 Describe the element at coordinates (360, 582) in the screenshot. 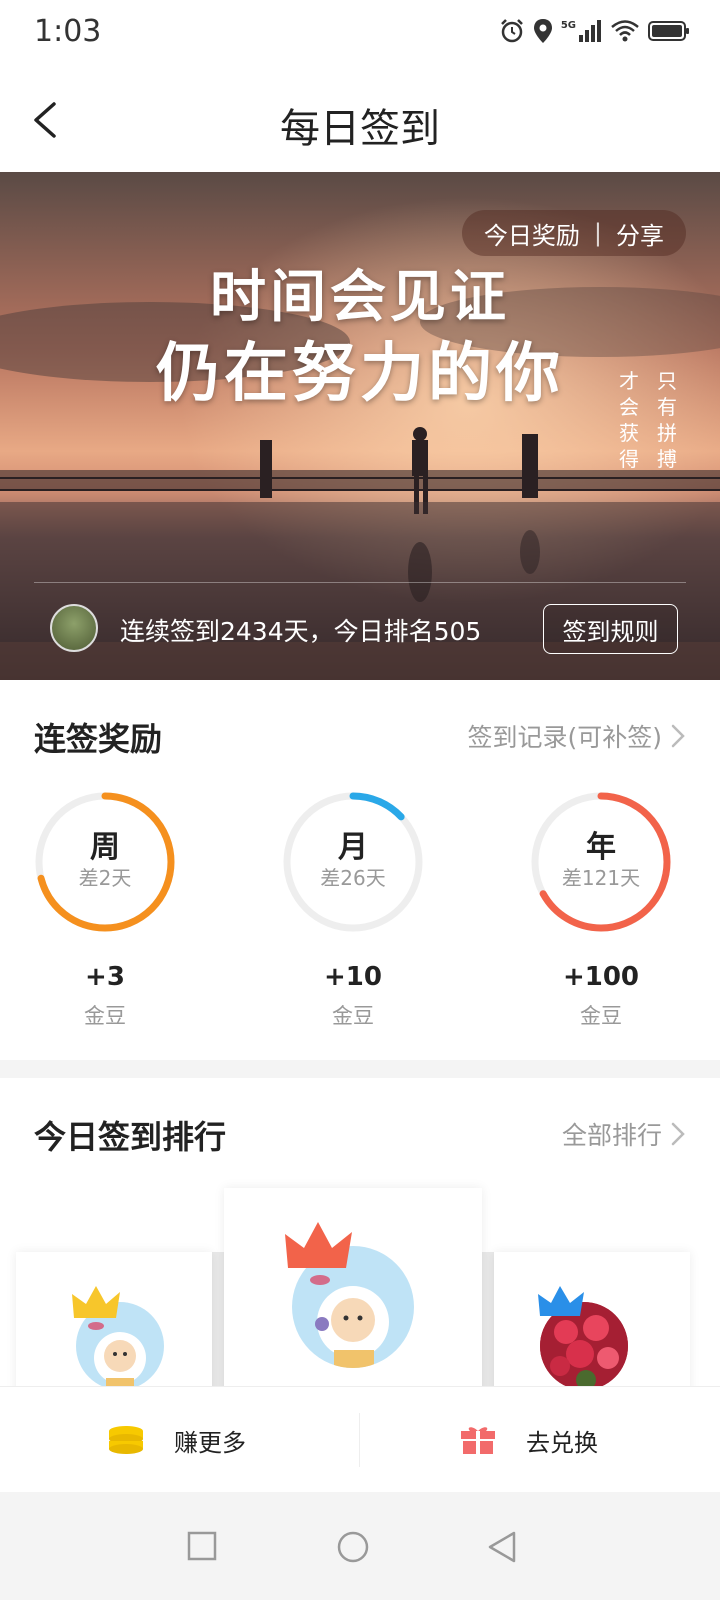

I see `banner-divider` at that location.